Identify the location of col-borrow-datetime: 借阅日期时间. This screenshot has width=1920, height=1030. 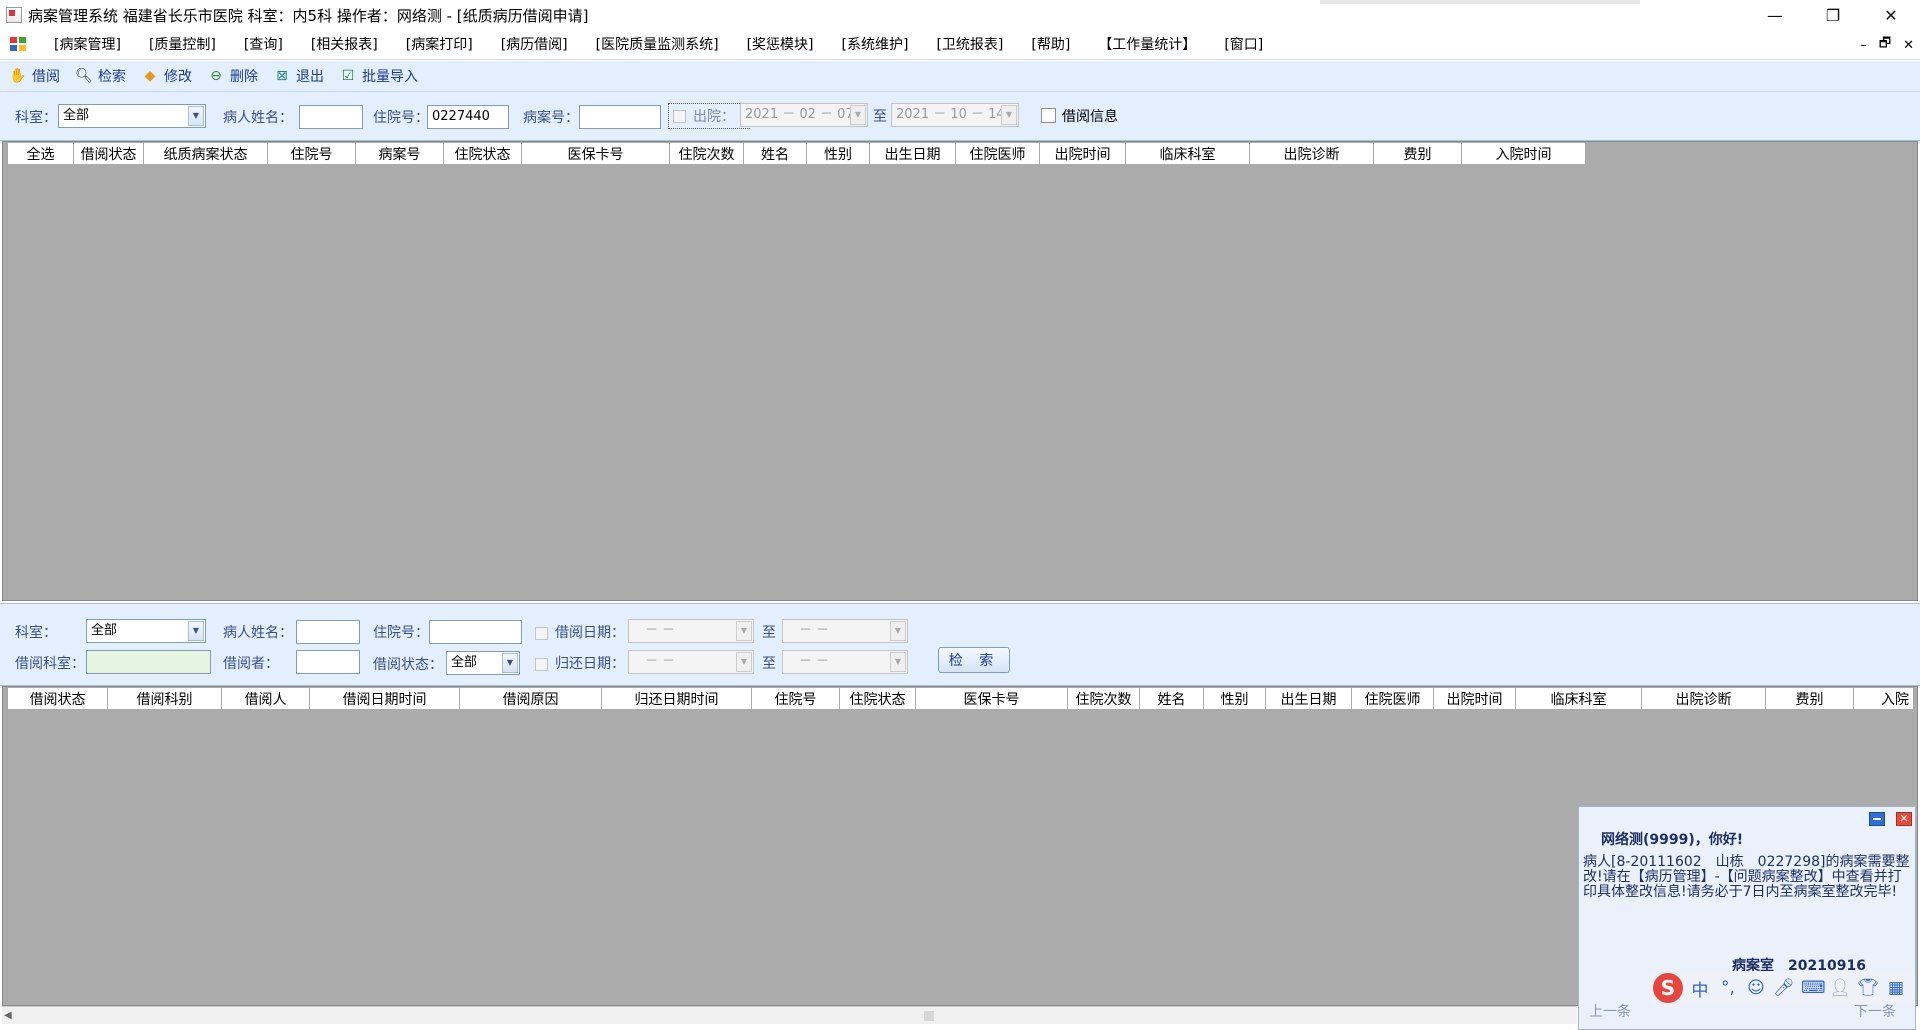
(385, 699).